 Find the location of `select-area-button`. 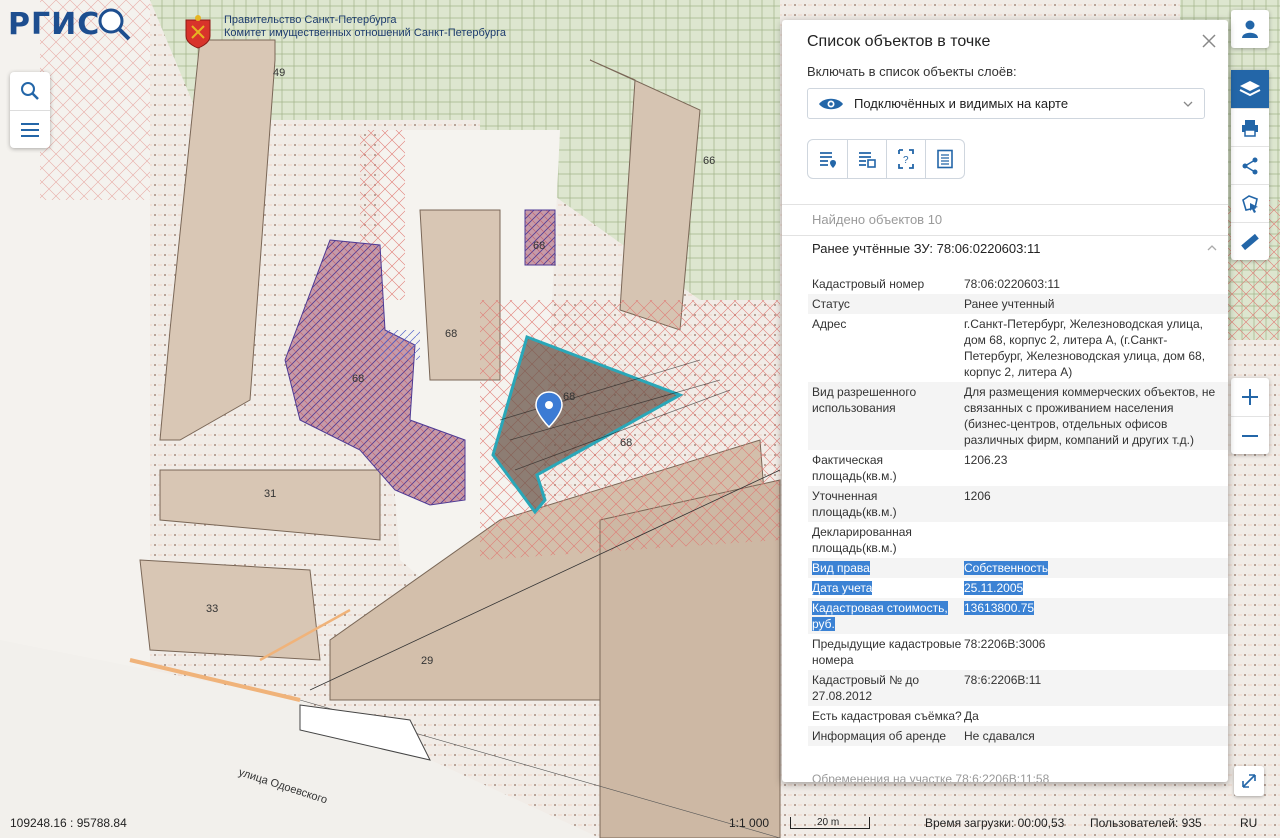

select-area-button is located at coordinates (1250, 203).